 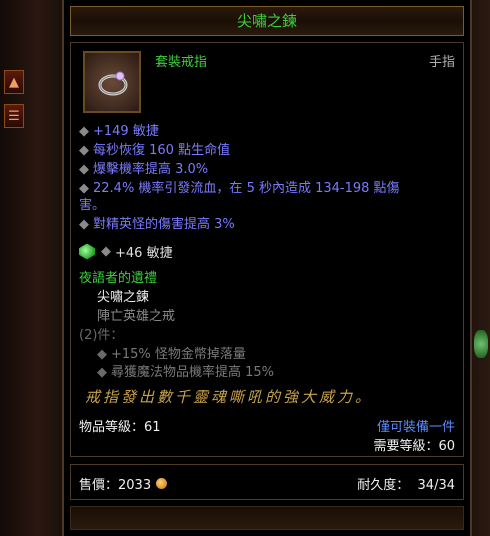 What do you see at coordinates (186, 372) in the screenshot?
I see `set-bonus-line: ◆ 尋獲魔法物品機率提高 15%` at bounding box center [186, 372].